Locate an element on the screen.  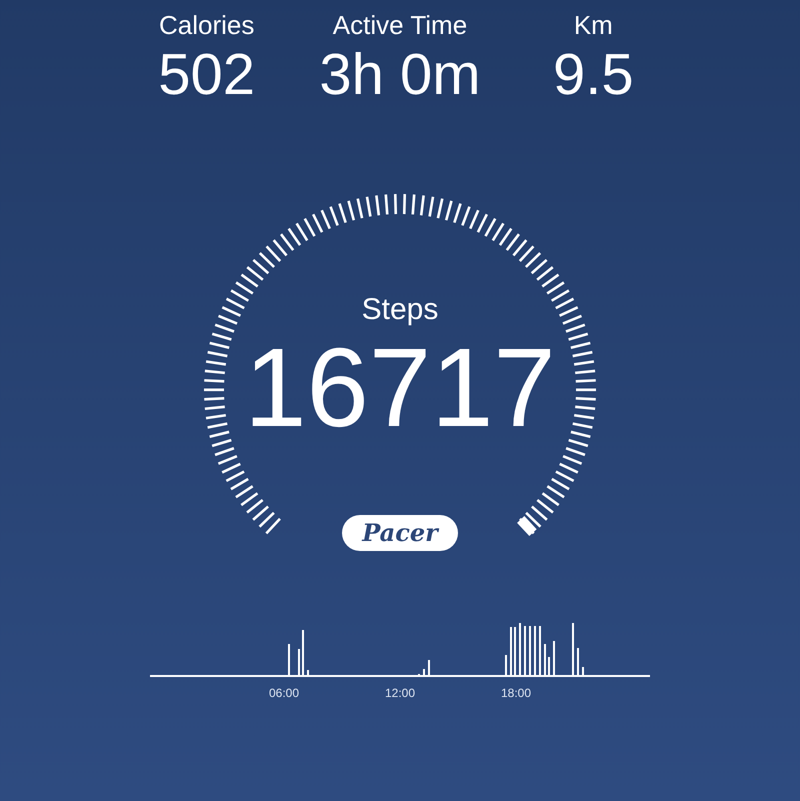
gauge-label: Steps is located at coordinates (400, 310).